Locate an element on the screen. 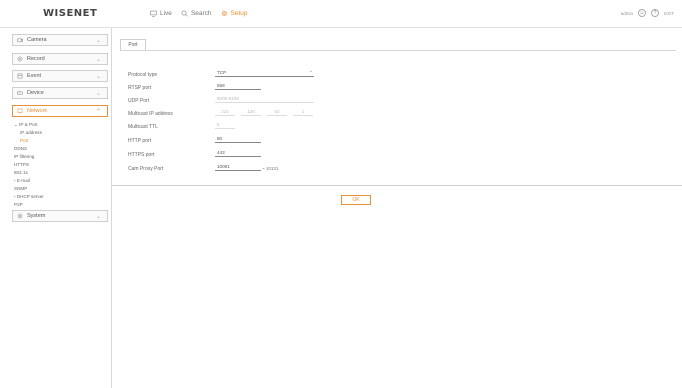  udp-port-label: UDP Port is located at coordinates (139, 101).